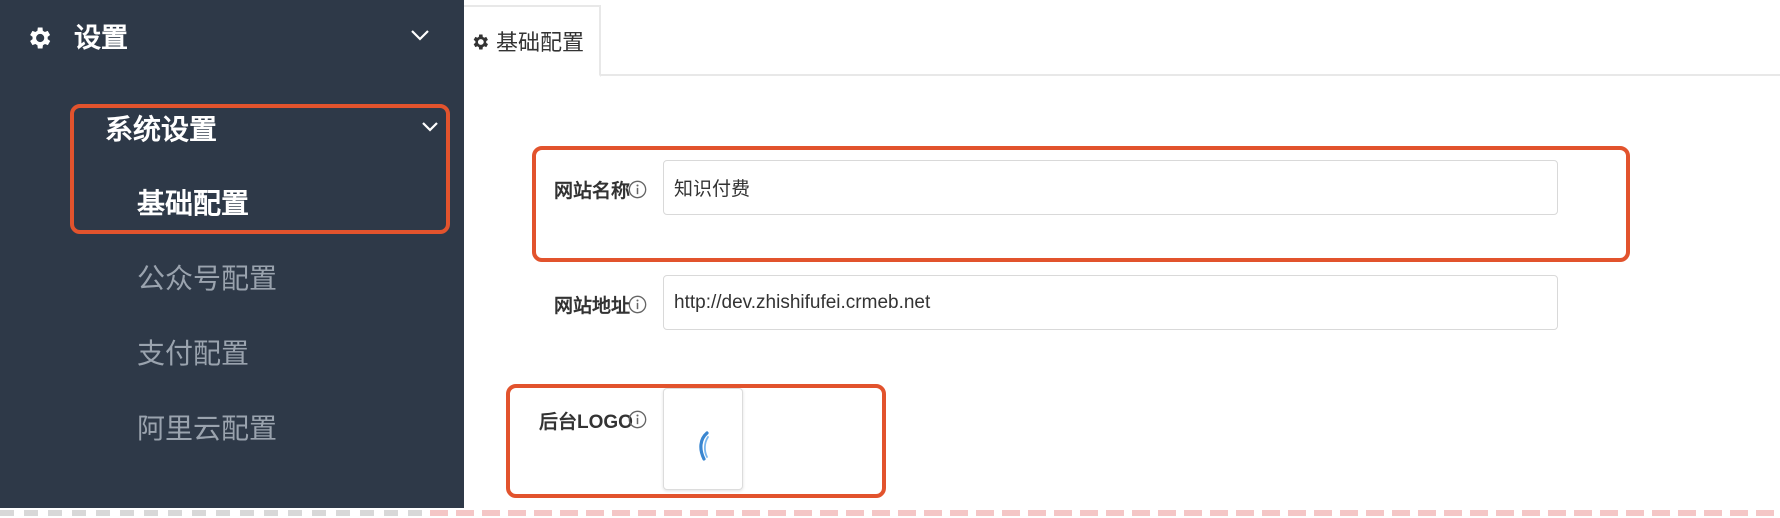 The height and width of the screenshot is (518, 1780). Describe the element at coordinates (101, 38) in the screenshot. I see `sidebar-menu-settings-label: 设置` at that location.